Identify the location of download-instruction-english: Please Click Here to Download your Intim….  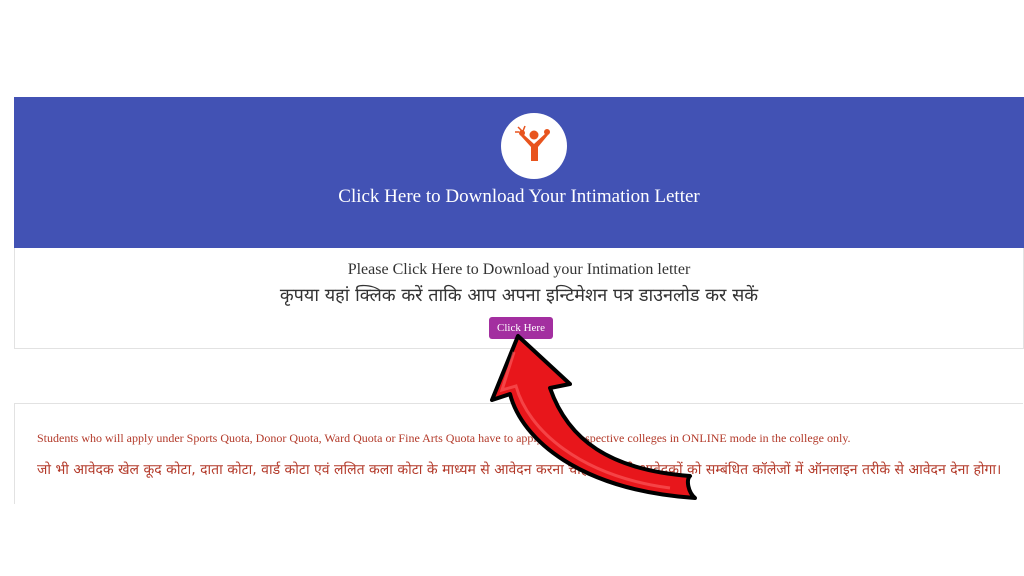
(519, 269).